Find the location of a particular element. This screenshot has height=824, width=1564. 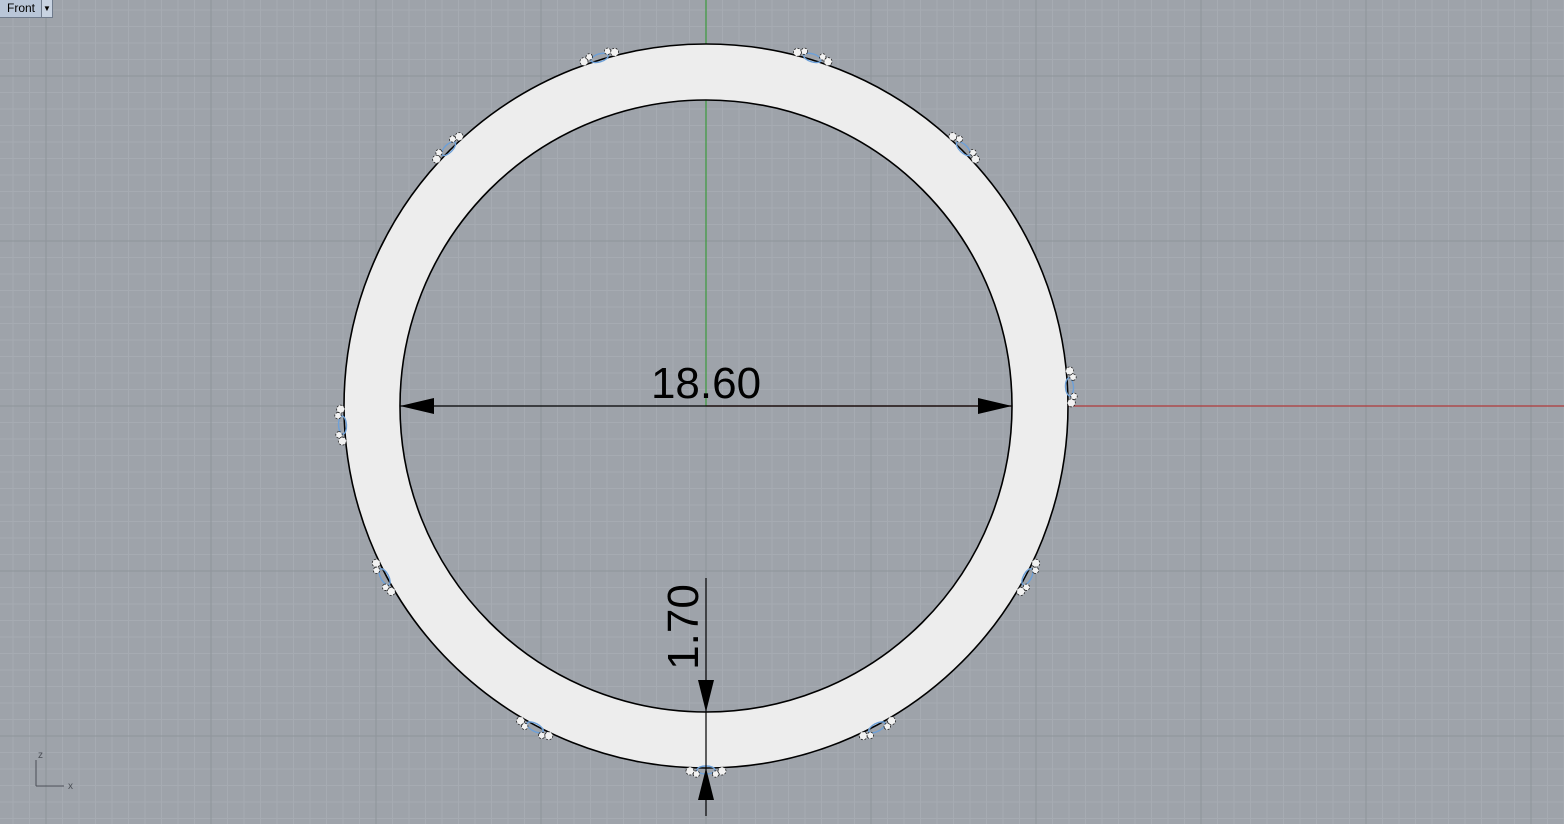

diameter-arrow-left is located at coordinates (417, 406).